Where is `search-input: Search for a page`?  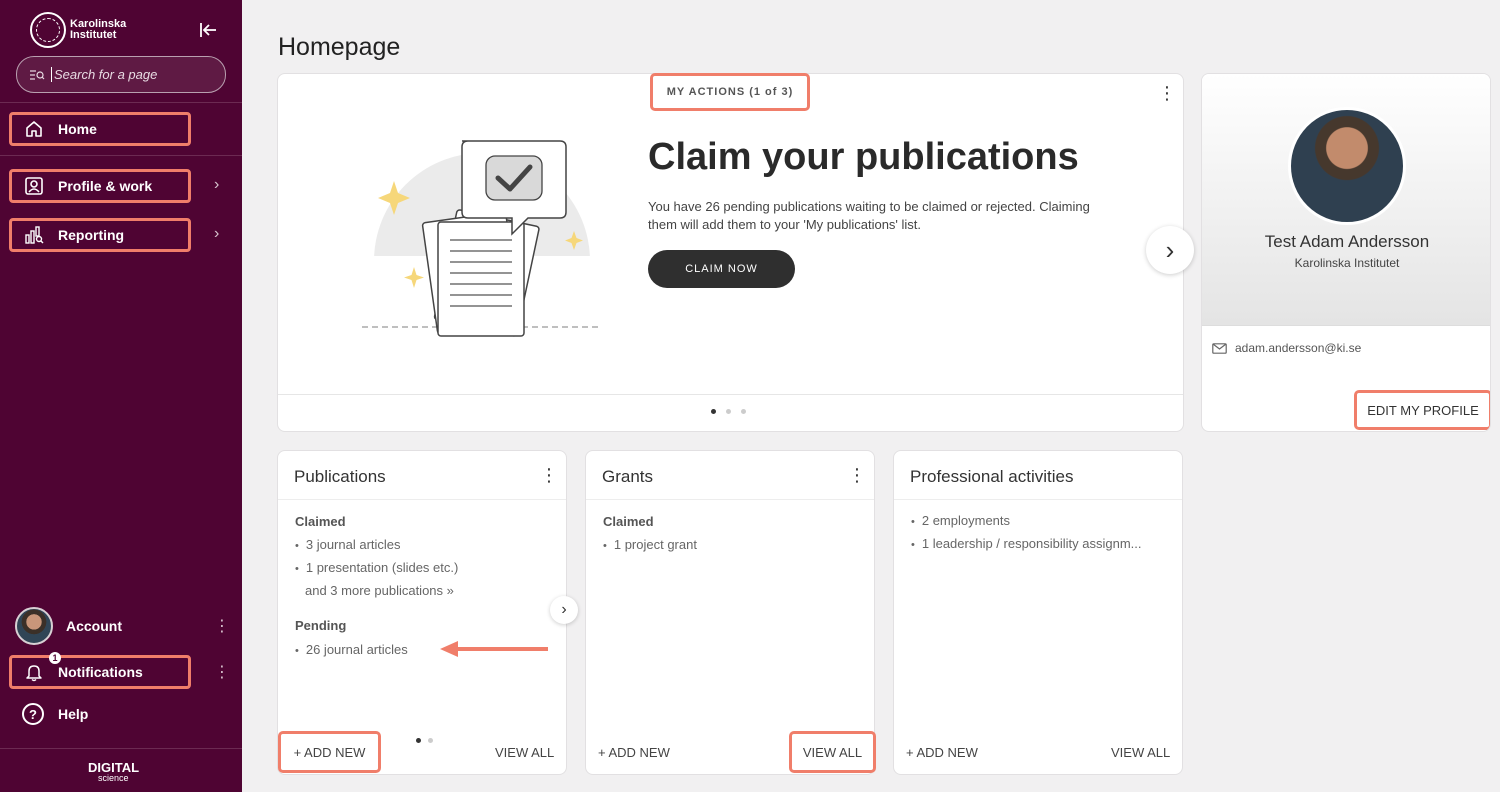
search-input: Search for a page is located at coordinates (121, 74).